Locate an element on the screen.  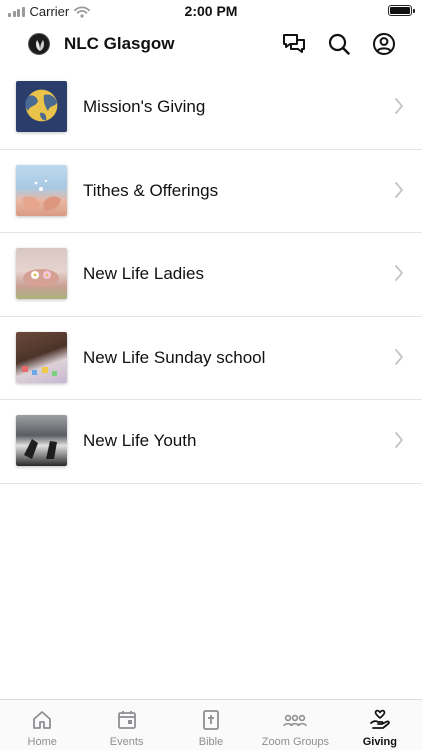
group-icon is located at coordinates (295, 720).